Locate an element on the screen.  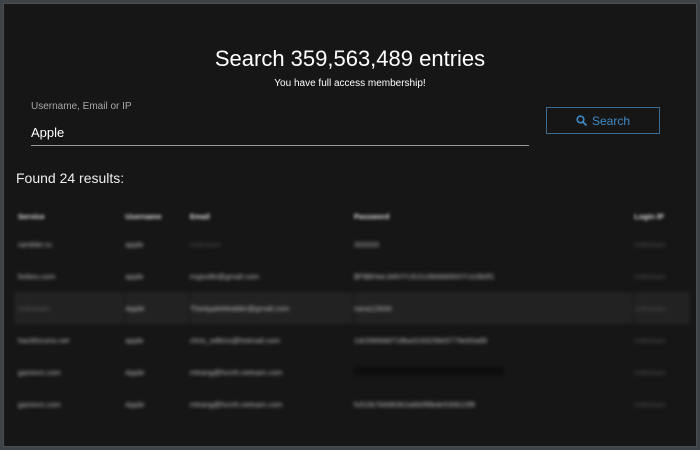
cell-password: fuf10b7b698362a6b0f8bde530b10f8 is located at coordinates (414, 404).